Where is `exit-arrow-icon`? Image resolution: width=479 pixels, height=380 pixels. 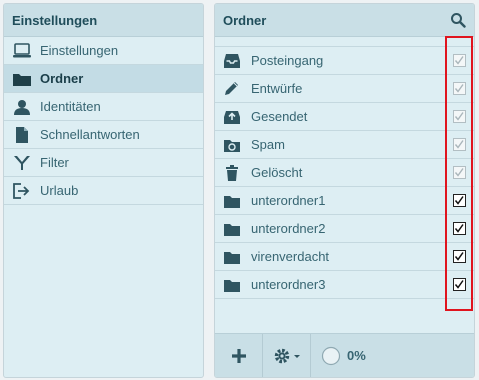 exit-arrow-icon is located at coordinates (23, 191).